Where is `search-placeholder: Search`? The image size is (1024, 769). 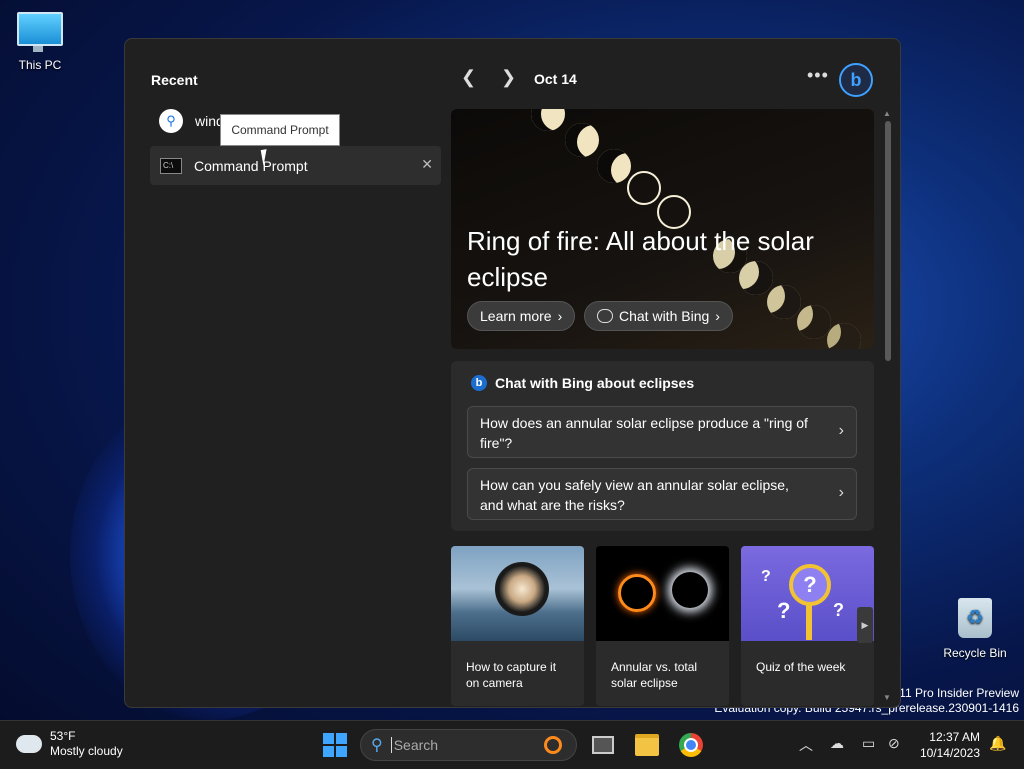
search-placeholder: Search is located at coordinates (414, 745).